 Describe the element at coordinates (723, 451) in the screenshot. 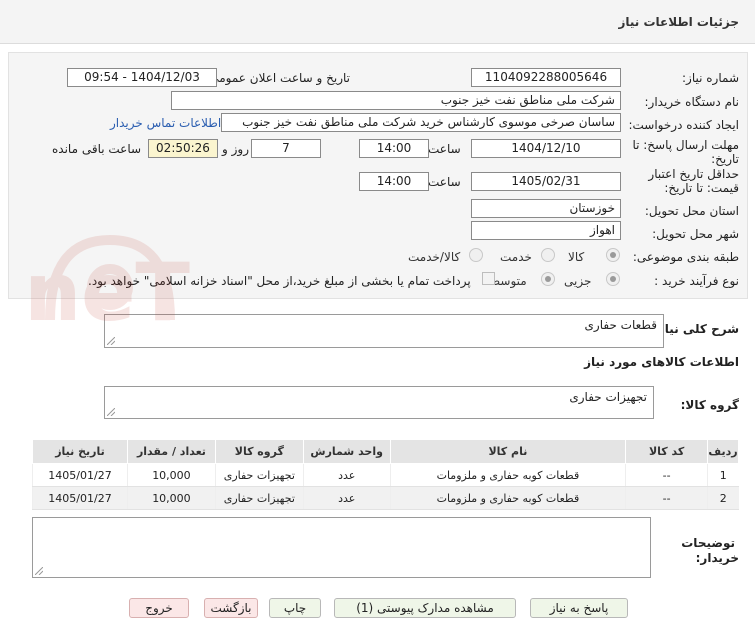

I see `col-header-row-number: ردیف` at that location.